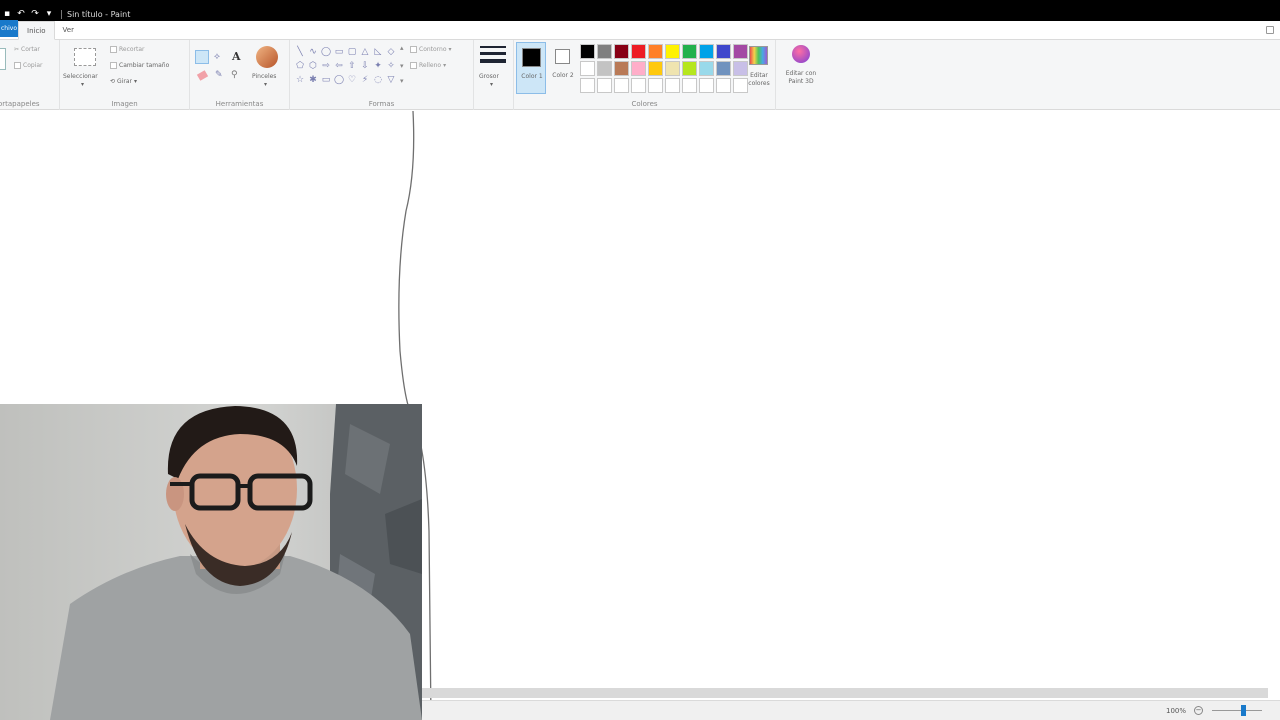 This screenshot has height=720, width=1280. I want to click on shape-option-icon: ⇧, so click(352, 65).